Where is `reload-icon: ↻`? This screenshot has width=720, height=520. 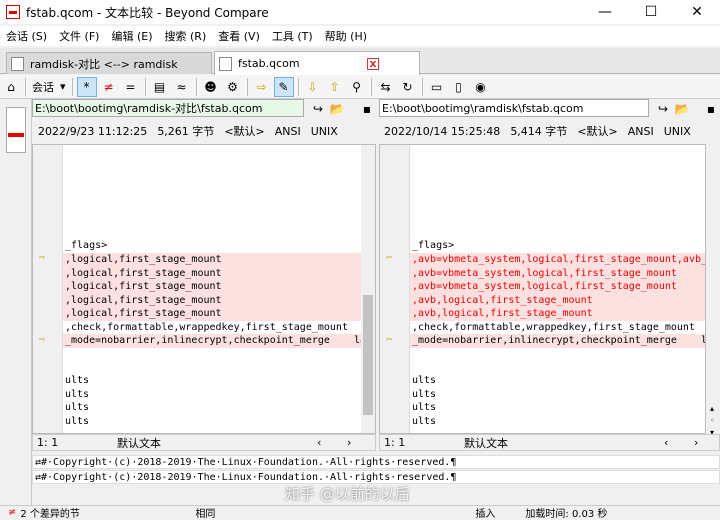
reload-icon: ↻ is located at coordinates (408, 87).